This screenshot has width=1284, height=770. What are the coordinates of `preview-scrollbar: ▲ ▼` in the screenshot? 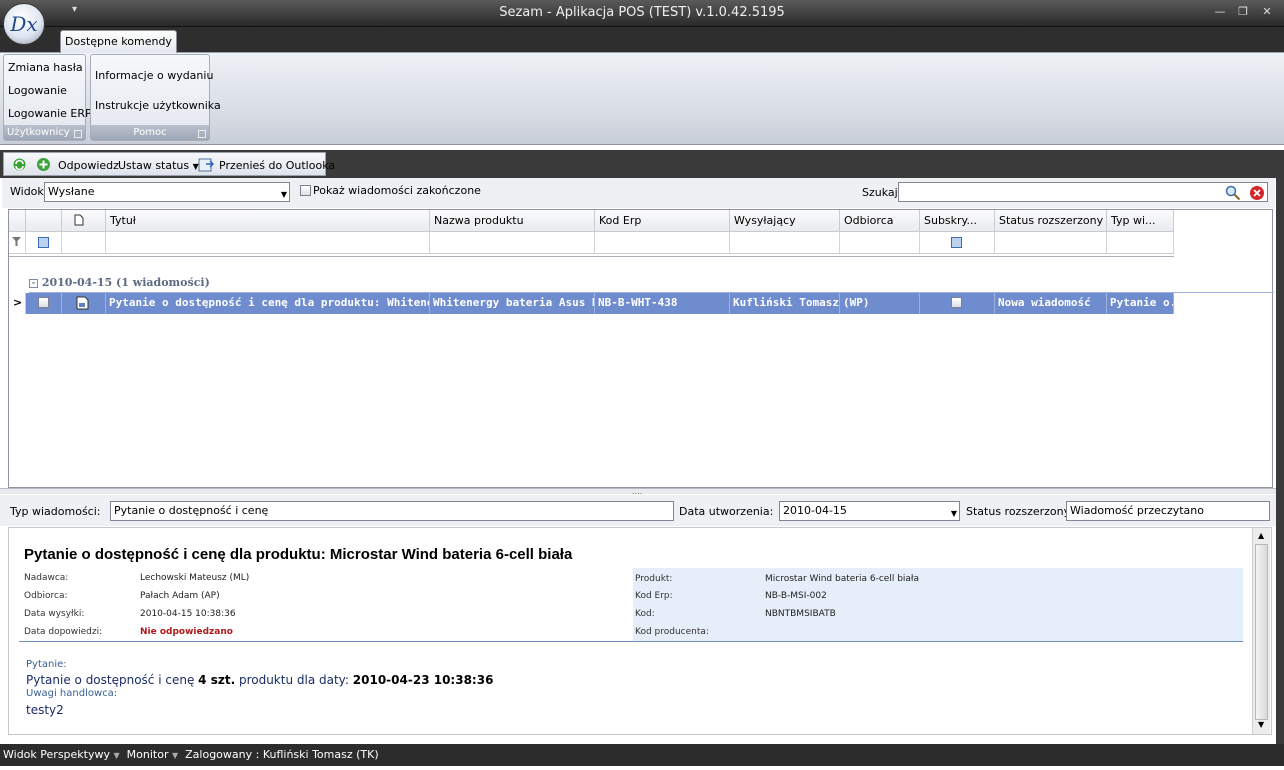 It's located at (1261, 631).